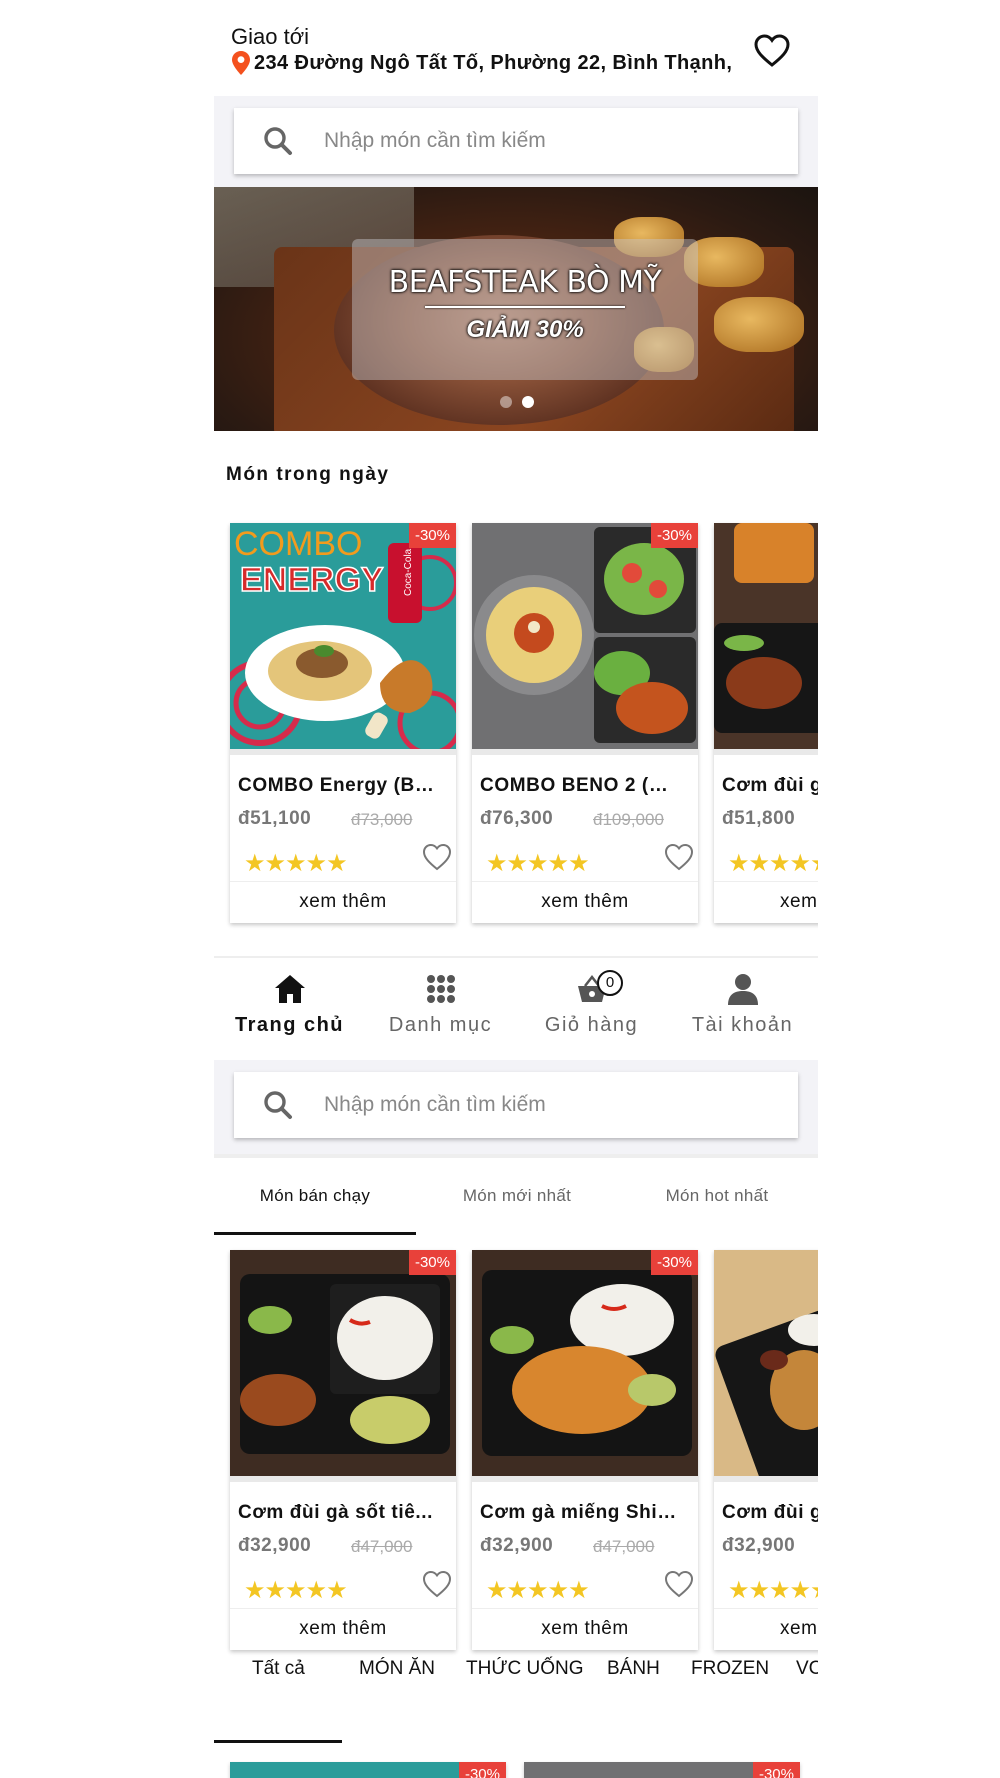 The image size is (1000, 1778). I want to click on nav-label: Giỏ hàng, so click(591, 1025).